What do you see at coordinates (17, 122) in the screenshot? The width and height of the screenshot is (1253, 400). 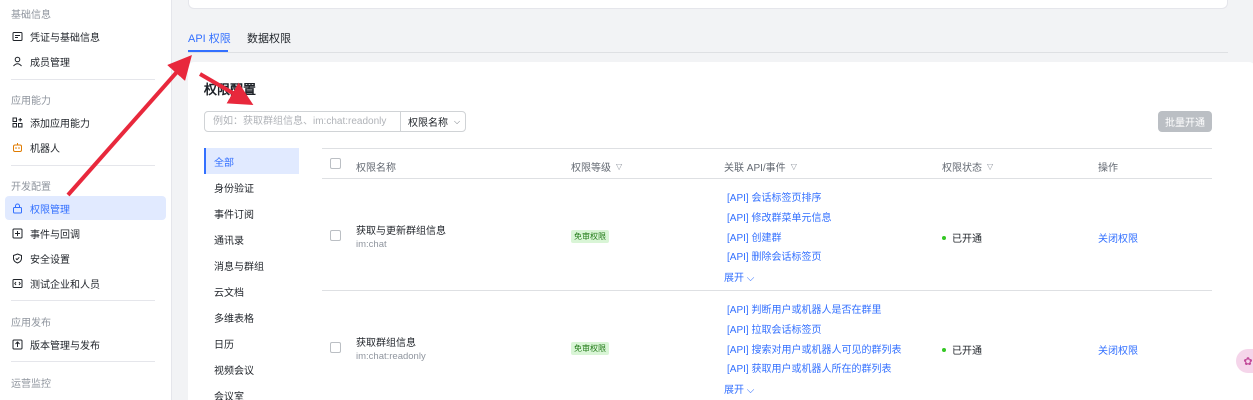 I see `apps-add-icon` at bounding box center [17, 122].